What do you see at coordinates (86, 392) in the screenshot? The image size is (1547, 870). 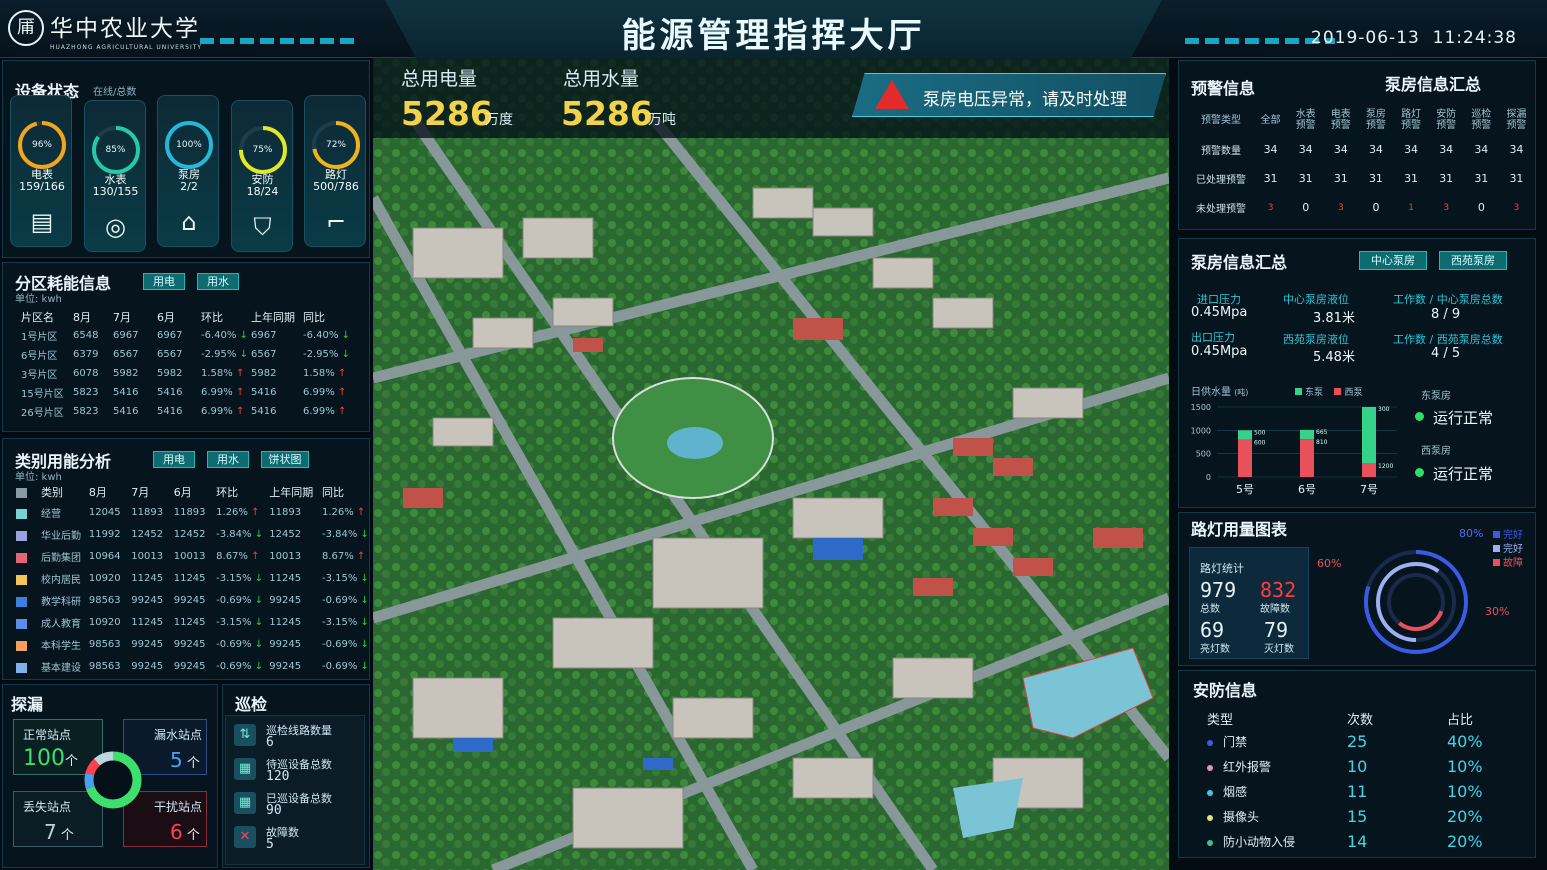 I see `zone-cell-text: 5823` at bounding box center [86, 392].